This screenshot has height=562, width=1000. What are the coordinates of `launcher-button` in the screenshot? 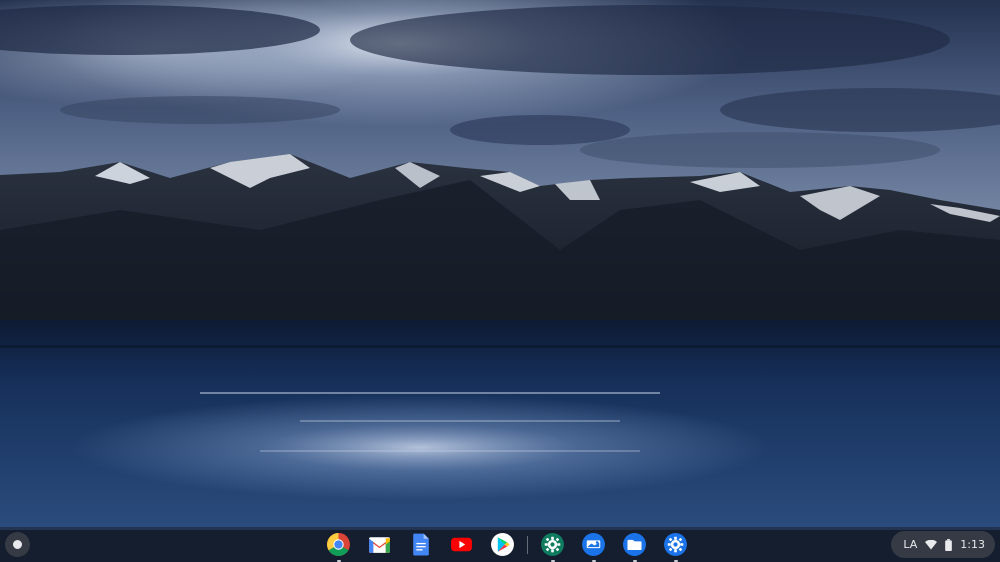 It's located at (17, 544).